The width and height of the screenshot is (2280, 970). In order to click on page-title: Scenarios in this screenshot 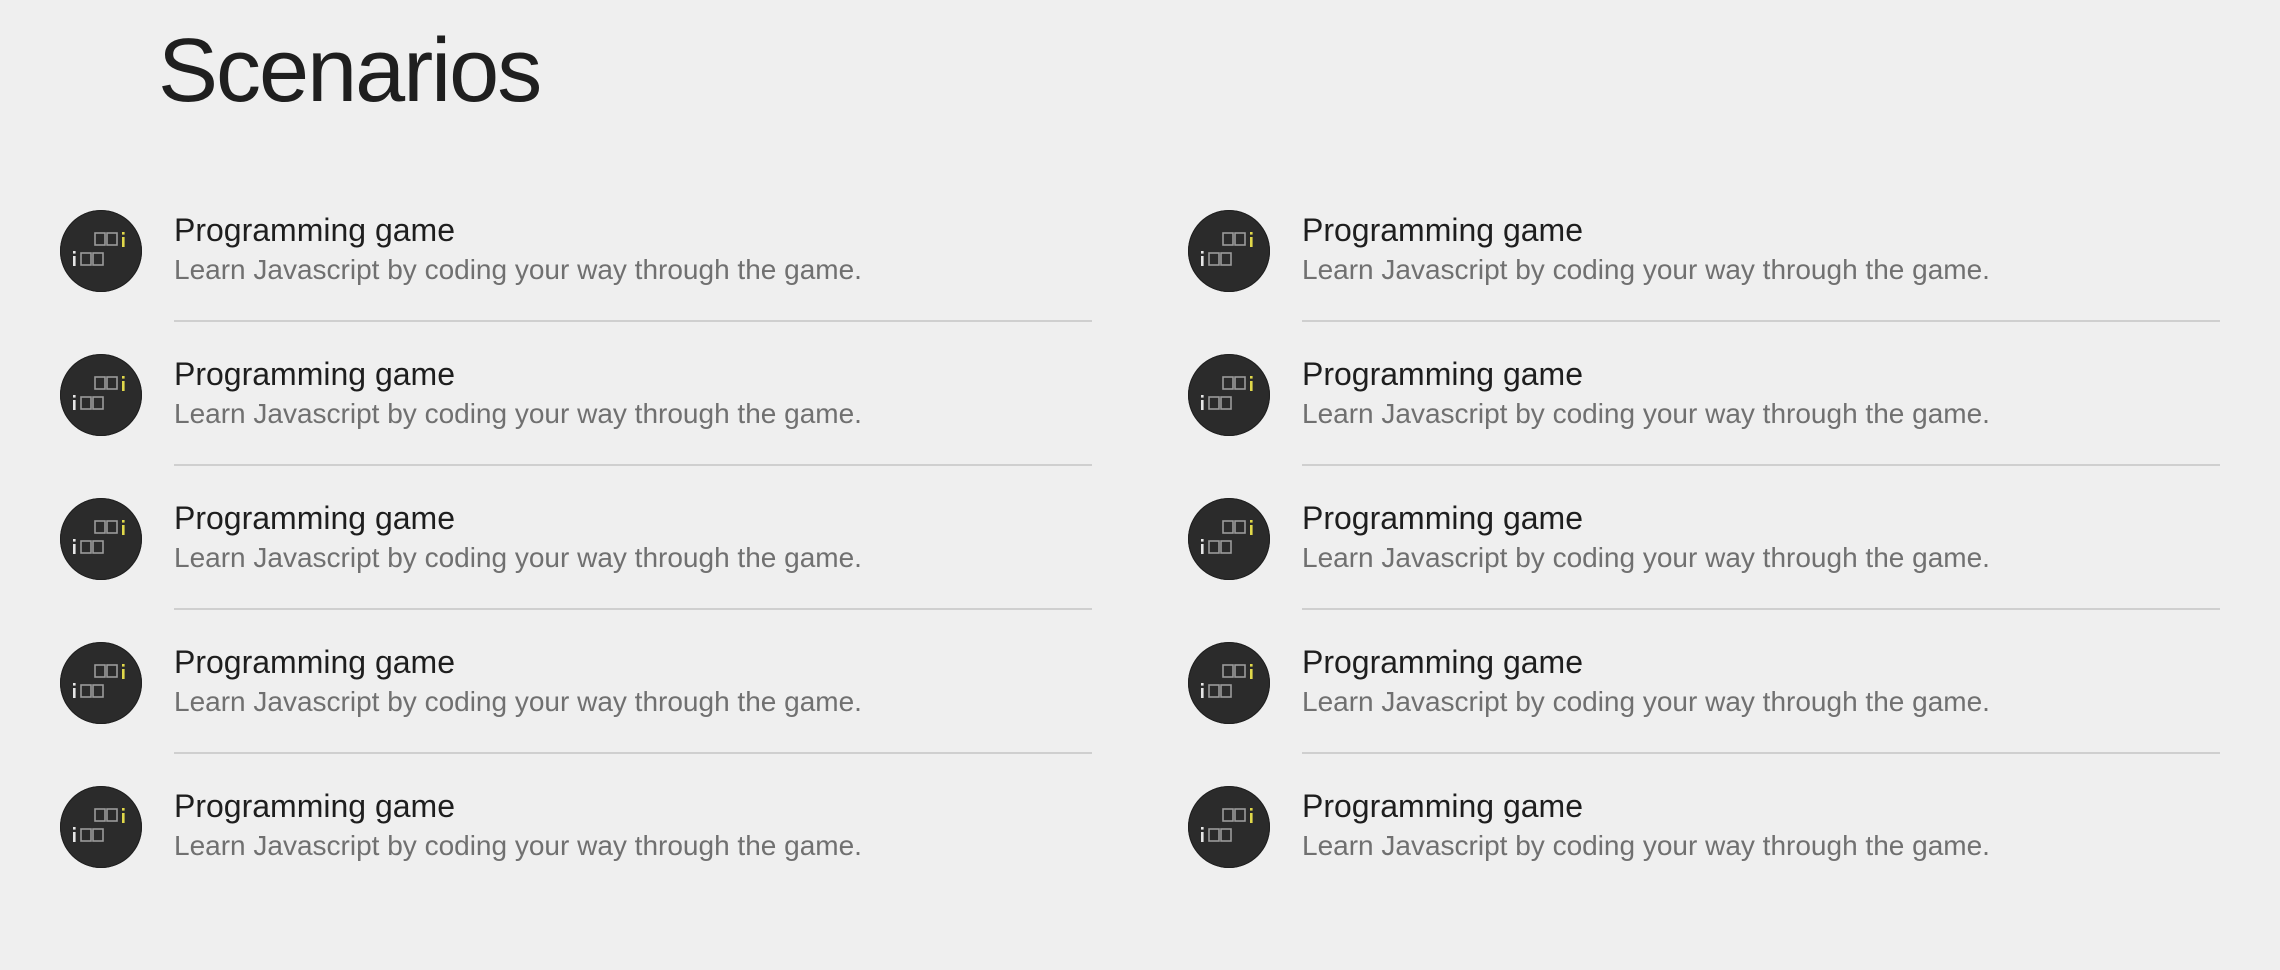, I will do `click(350, 71)`.